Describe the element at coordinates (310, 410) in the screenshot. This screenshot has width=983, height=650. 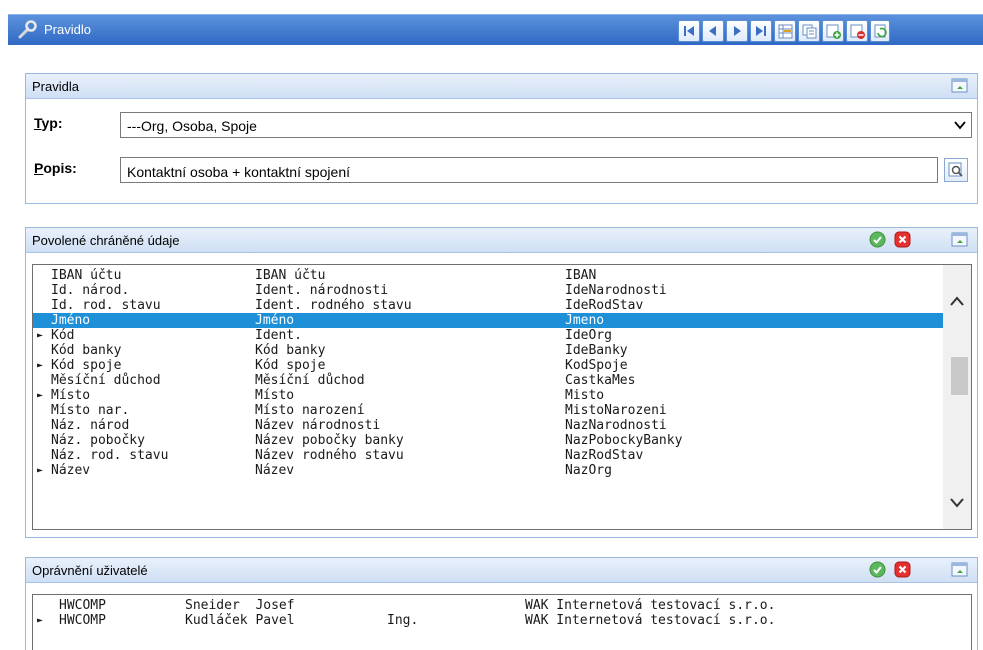
I see `full-name-cell: Místo narození` at that location.